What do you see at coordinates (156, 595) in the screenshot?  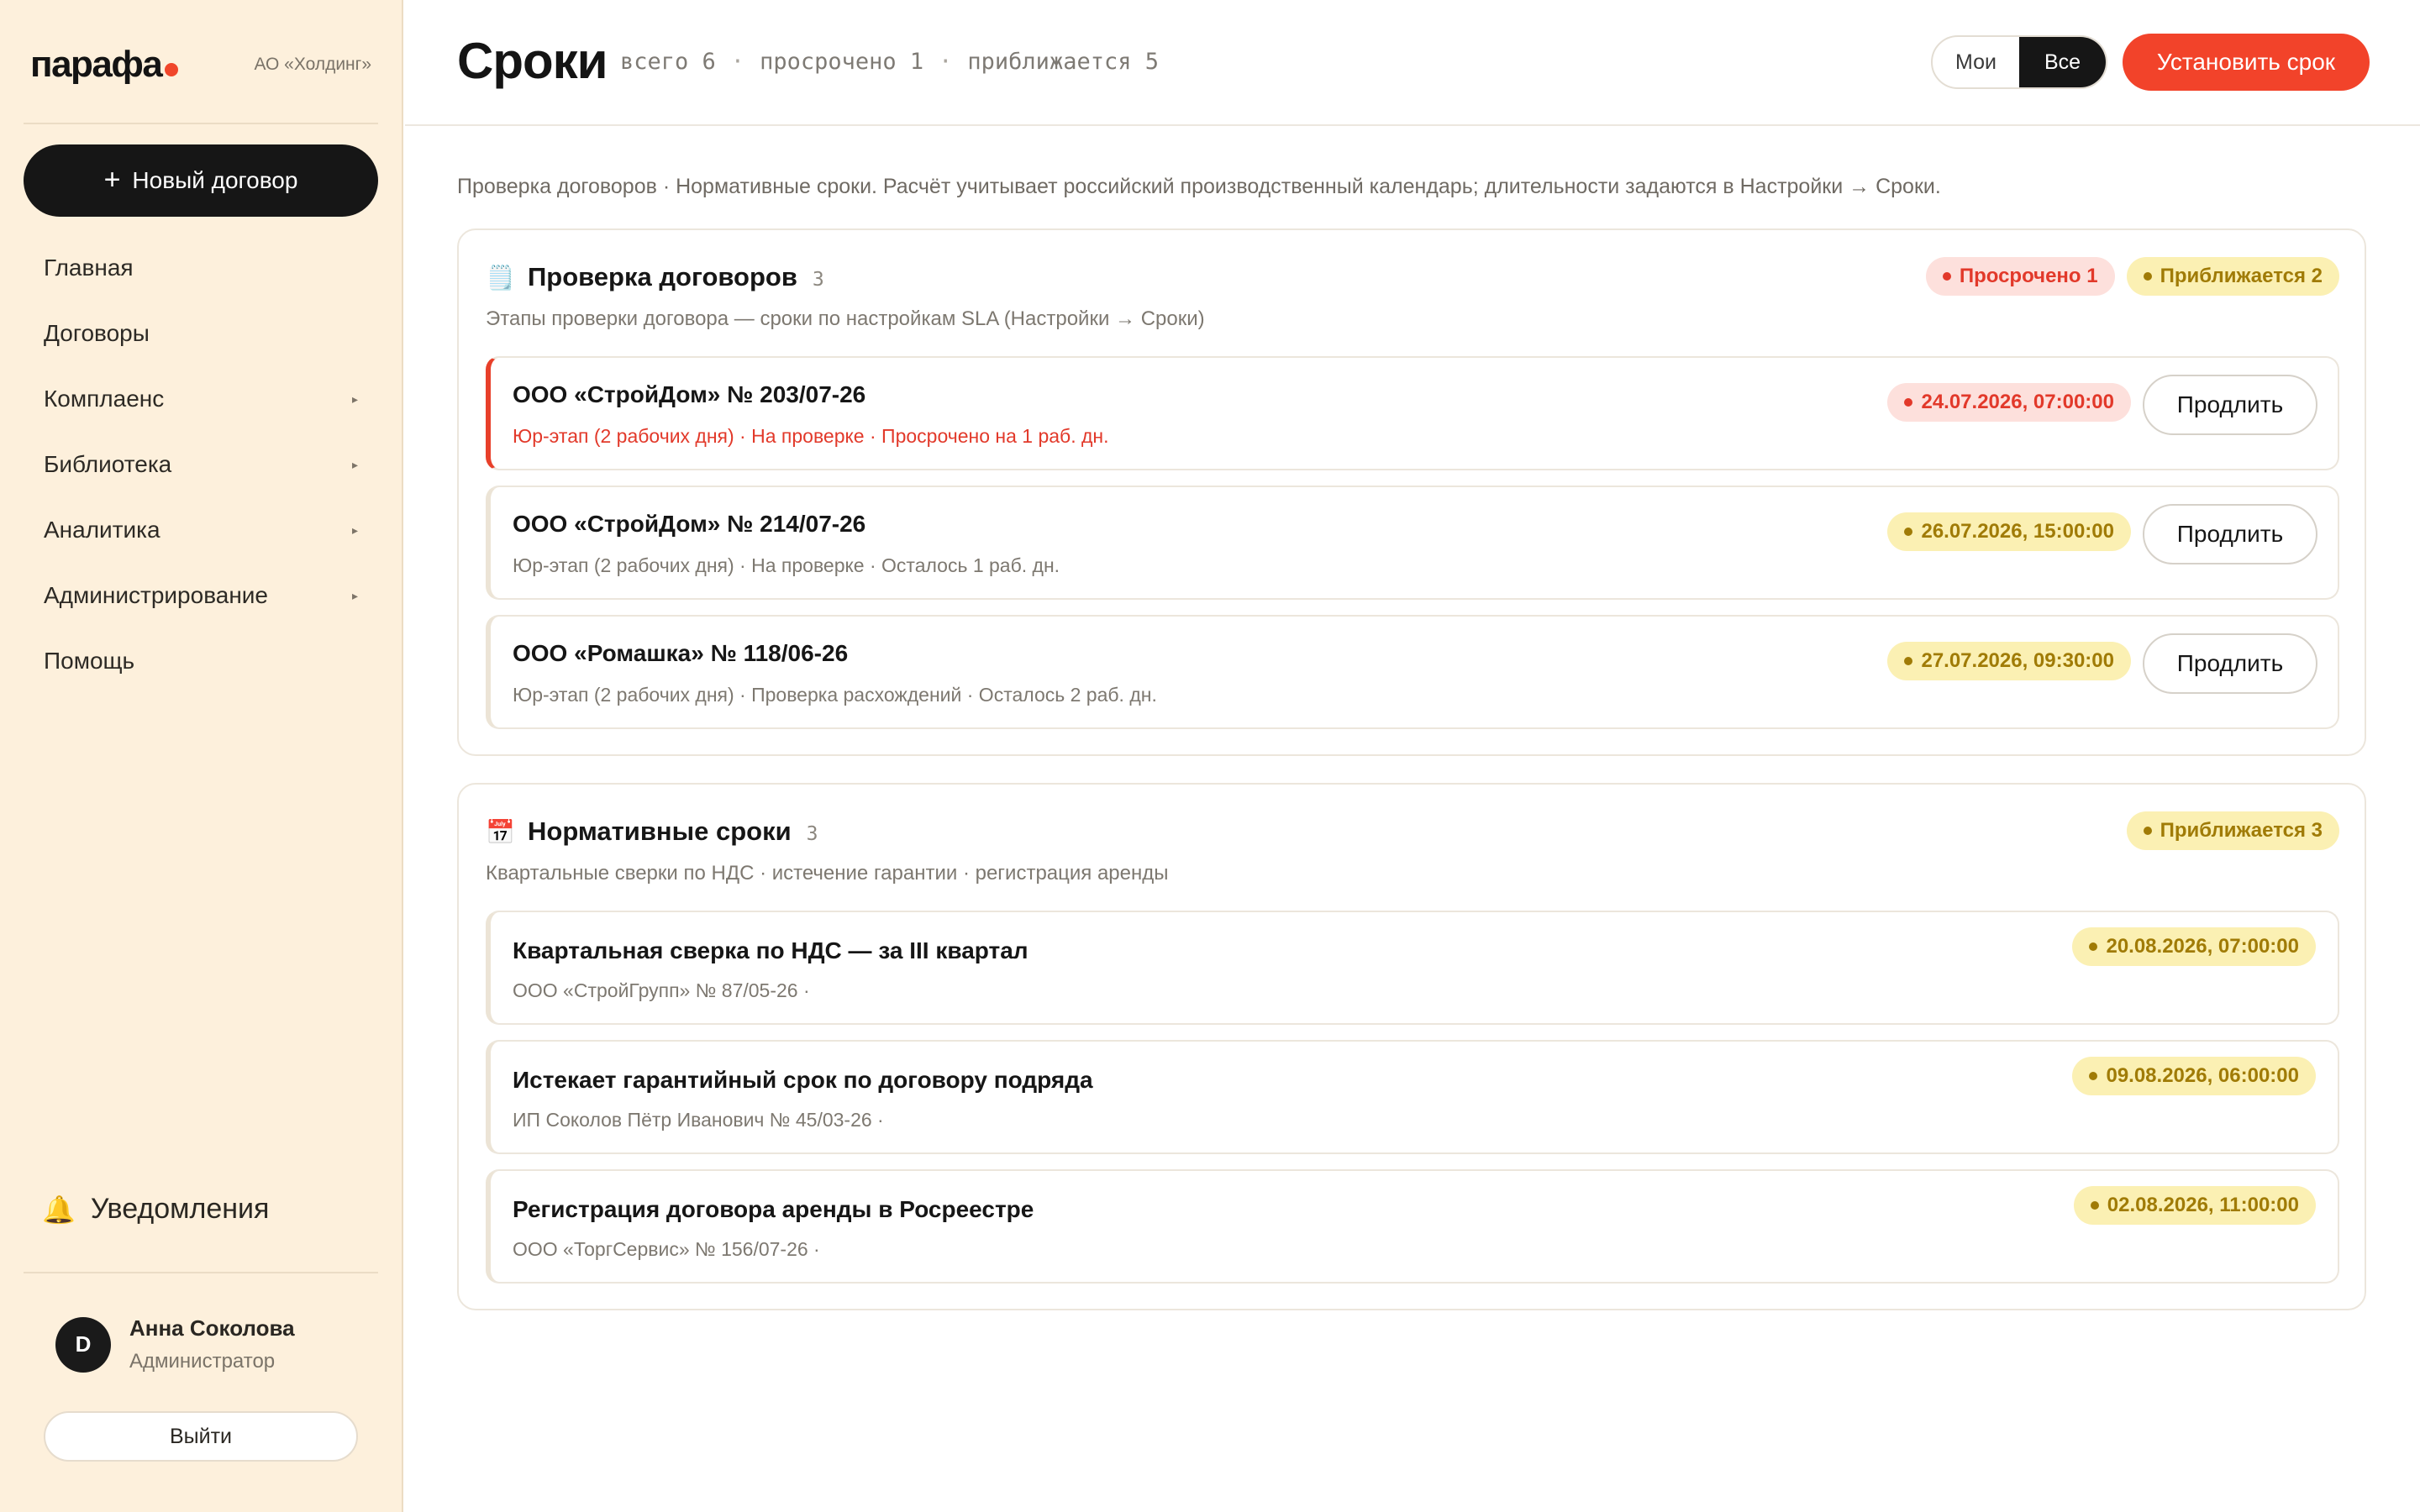 I see `sidebar-item-label: Администрирование` at bounding box center [156, 595].